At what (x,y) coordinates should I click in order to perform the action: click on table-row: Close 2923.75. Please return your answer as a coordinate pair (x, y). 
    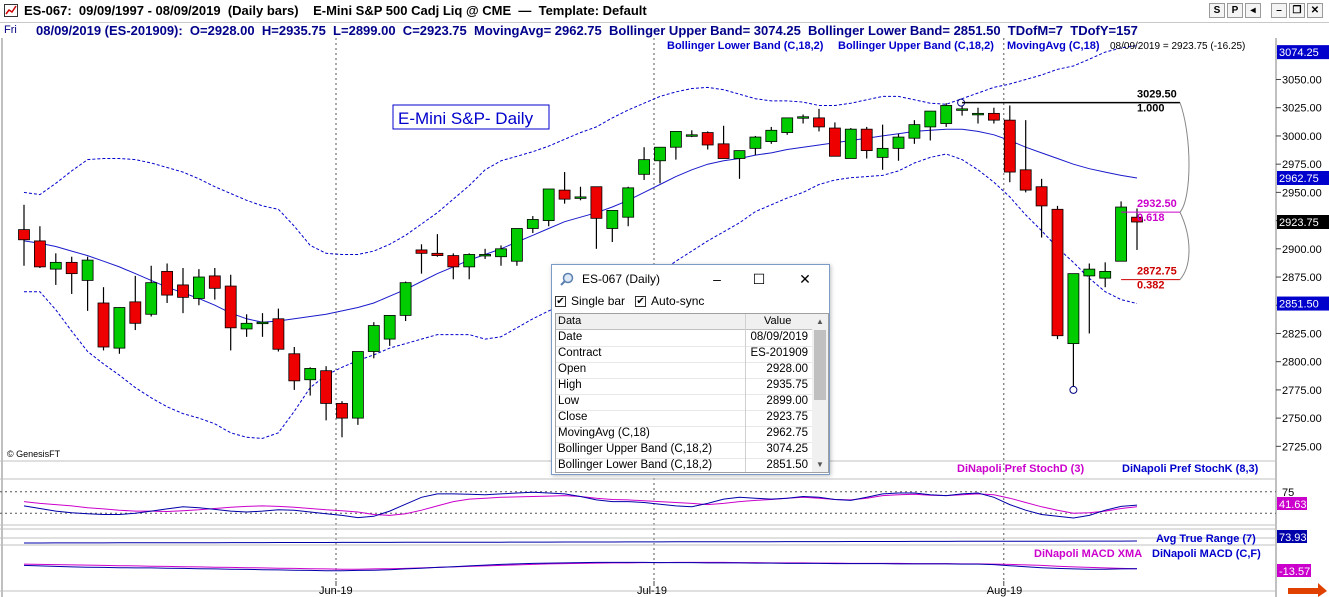
    Looking at the image, I should click on (684, 418).